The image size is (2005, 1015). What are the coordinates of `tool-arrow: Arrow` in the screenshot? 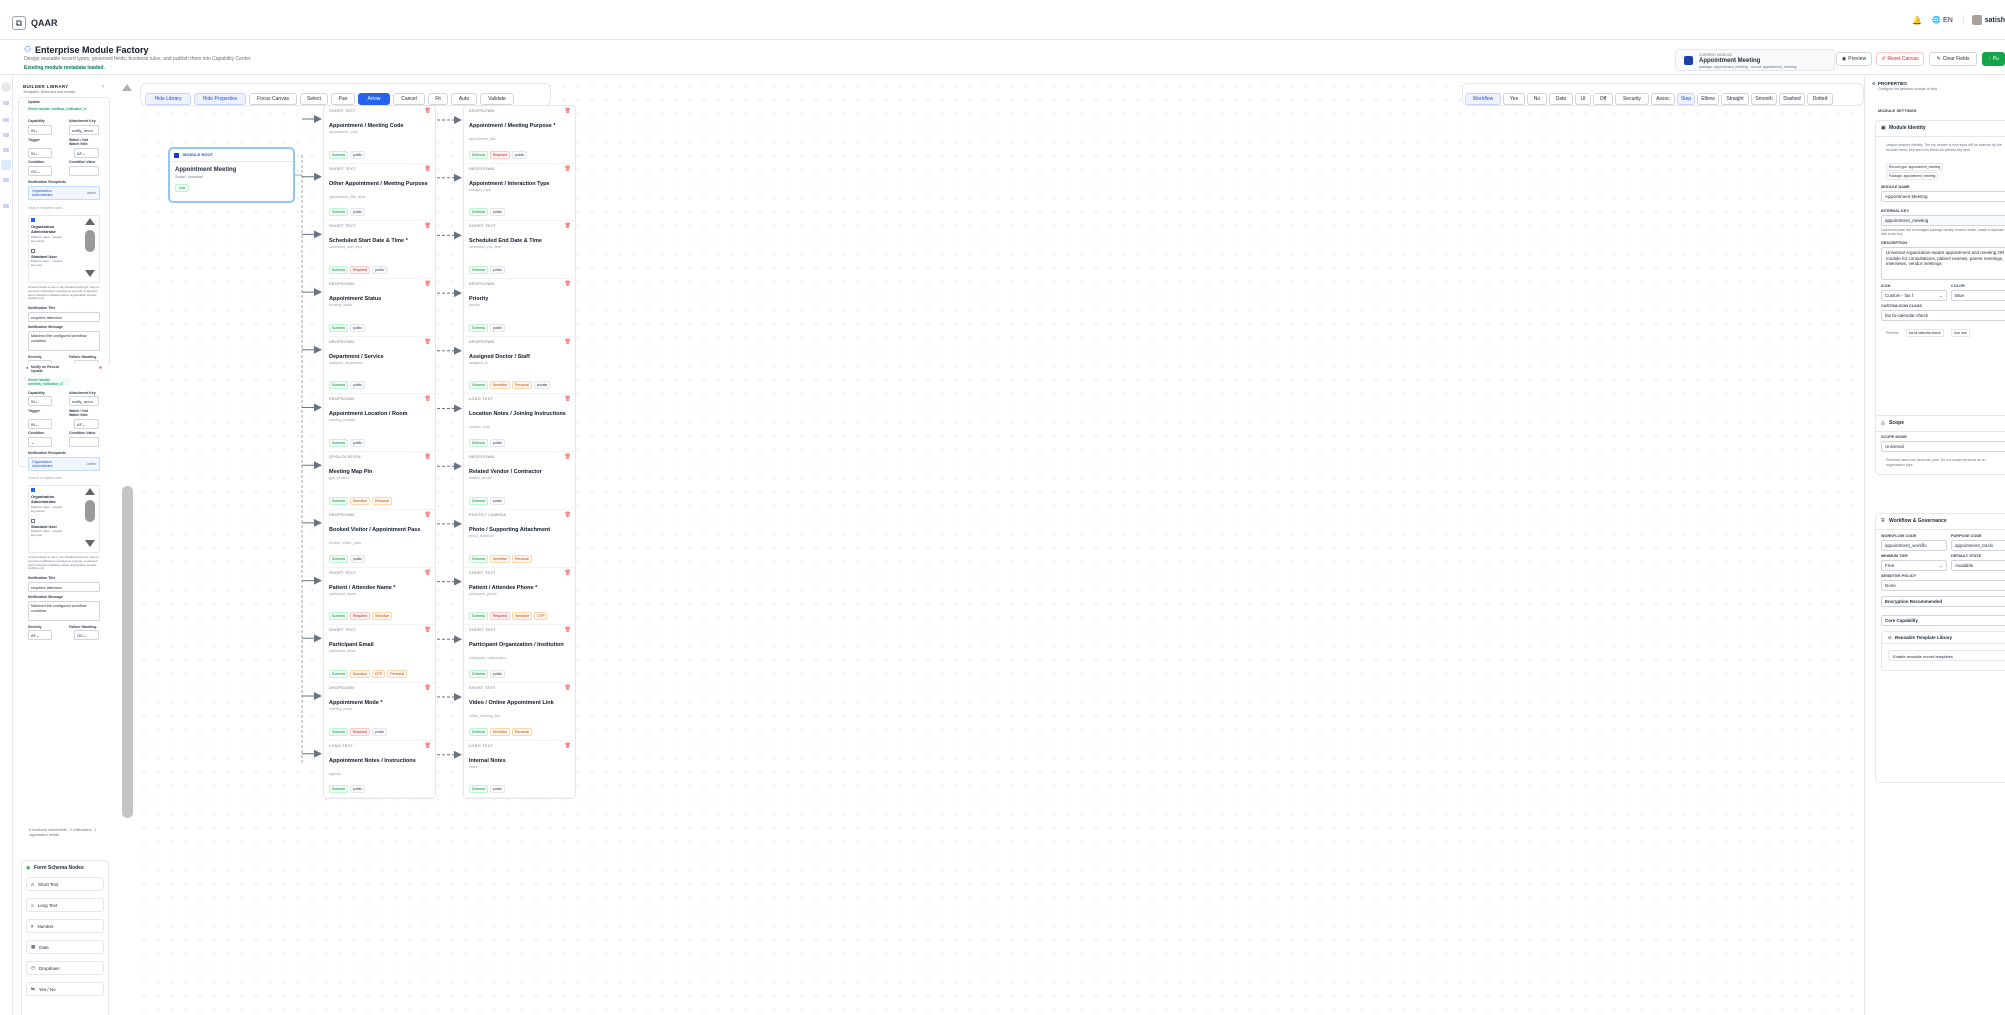 It's located at (374, 99).